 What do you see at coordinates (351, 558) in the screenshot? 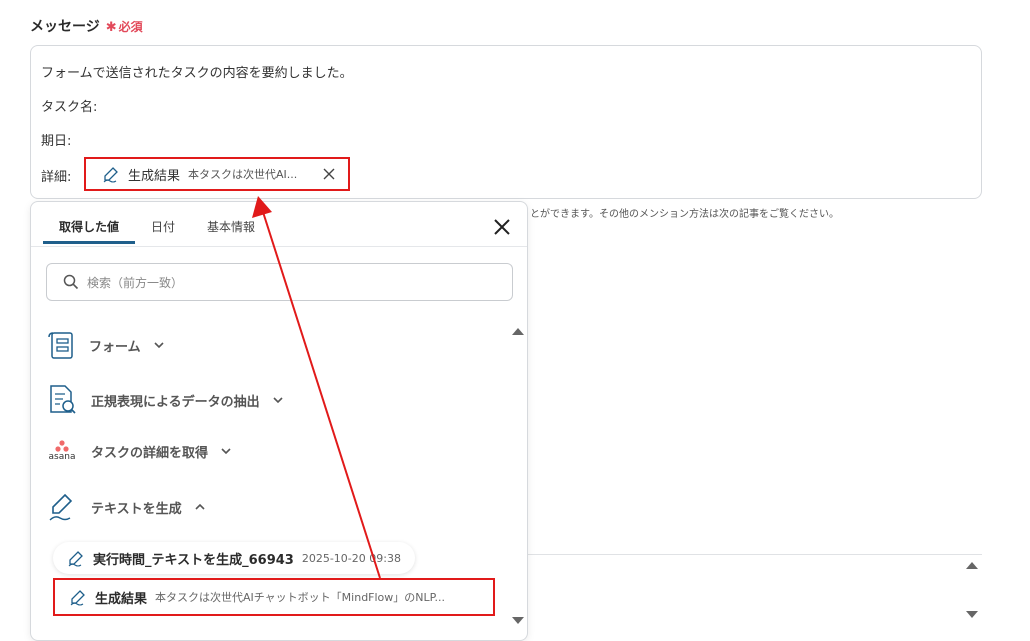
I see `variable-meta: 2025-10-20 09:38` at bounding box center [351, 558].